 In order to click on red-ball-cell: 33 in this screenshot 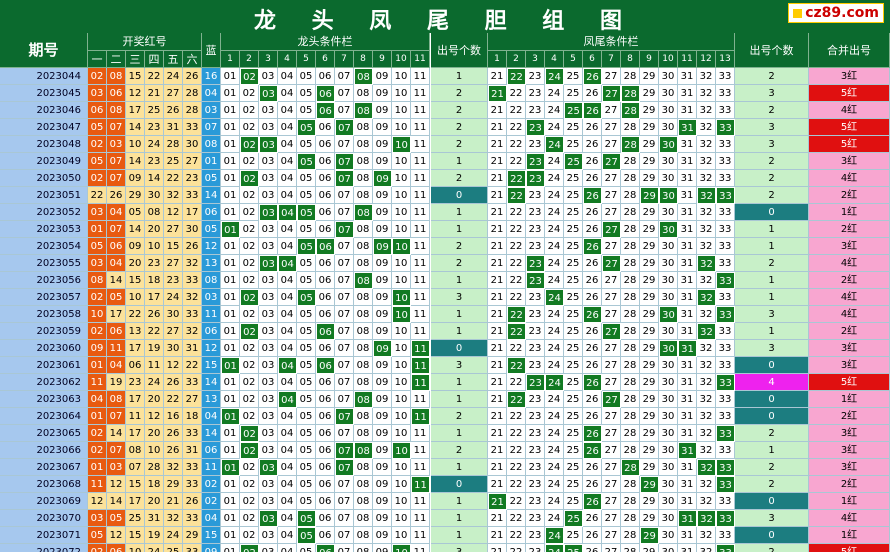, I will do `click(192, 280)`.